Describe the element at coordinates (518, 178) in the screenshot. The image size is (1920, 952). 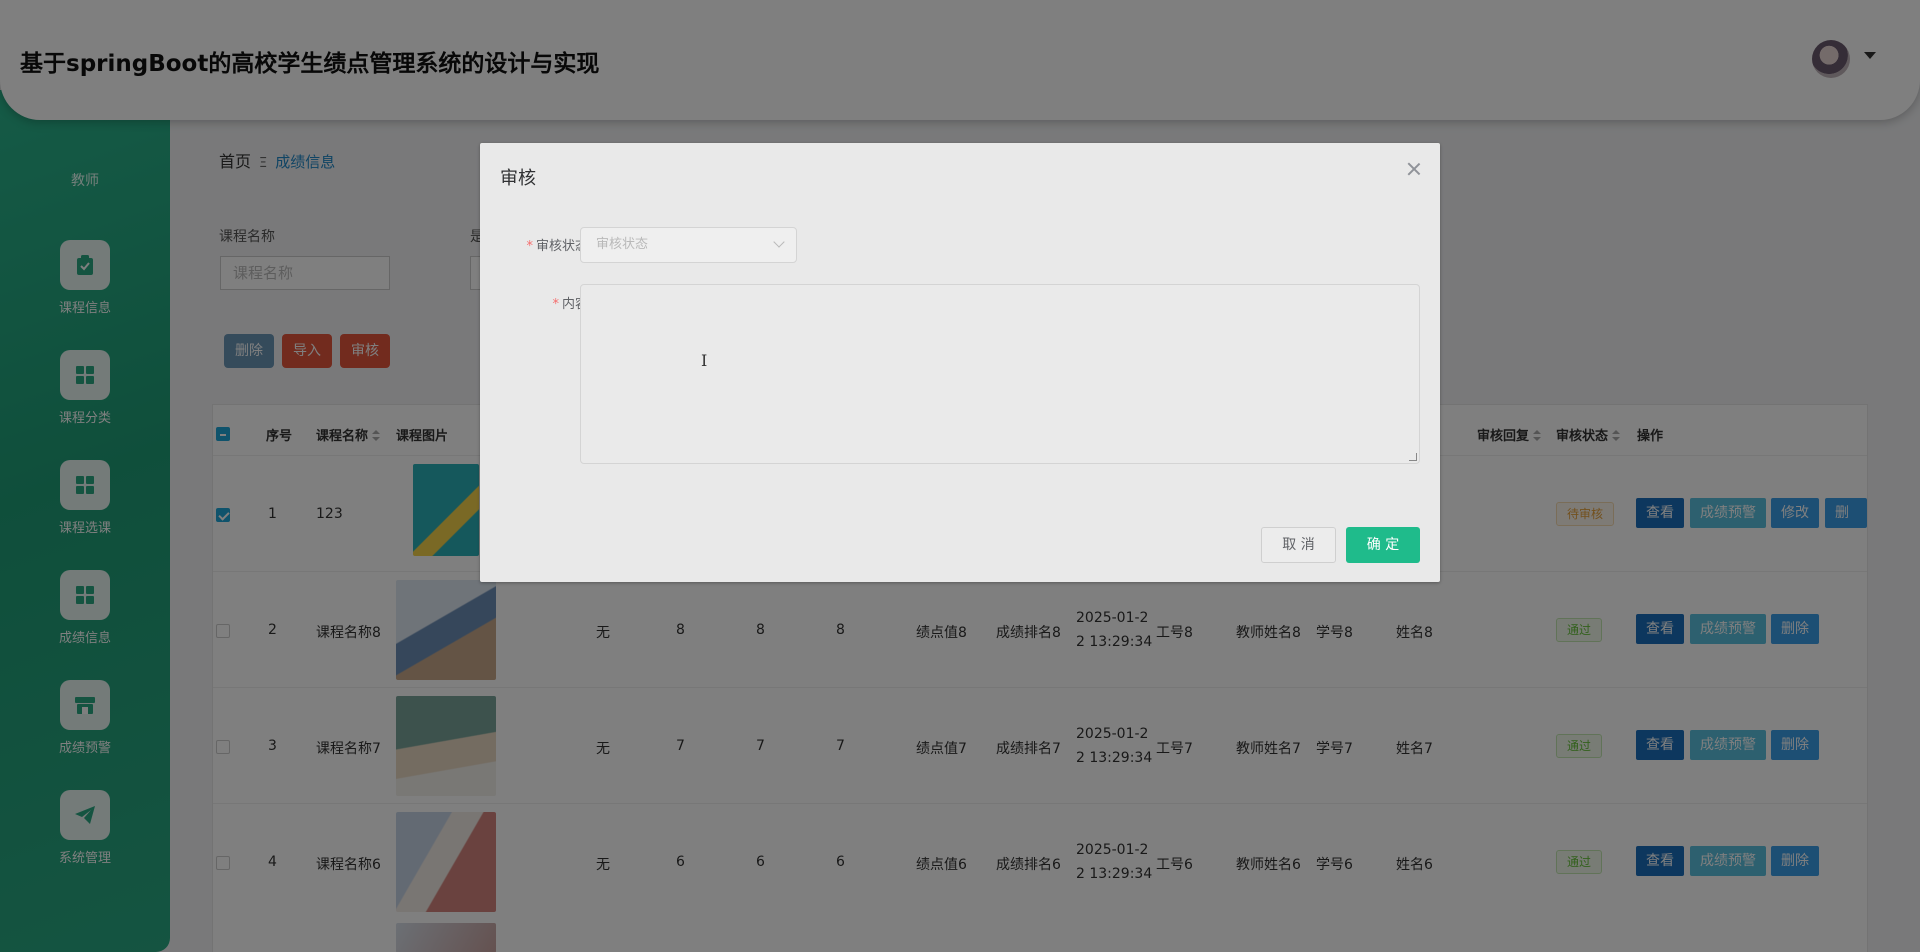
I see `dialog-title: 审核` at that location.